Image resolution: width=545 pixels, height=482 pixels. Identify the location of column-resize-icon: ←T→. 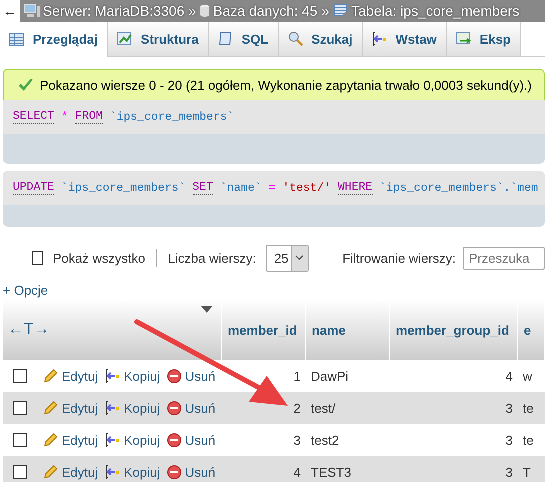
(29, 330).